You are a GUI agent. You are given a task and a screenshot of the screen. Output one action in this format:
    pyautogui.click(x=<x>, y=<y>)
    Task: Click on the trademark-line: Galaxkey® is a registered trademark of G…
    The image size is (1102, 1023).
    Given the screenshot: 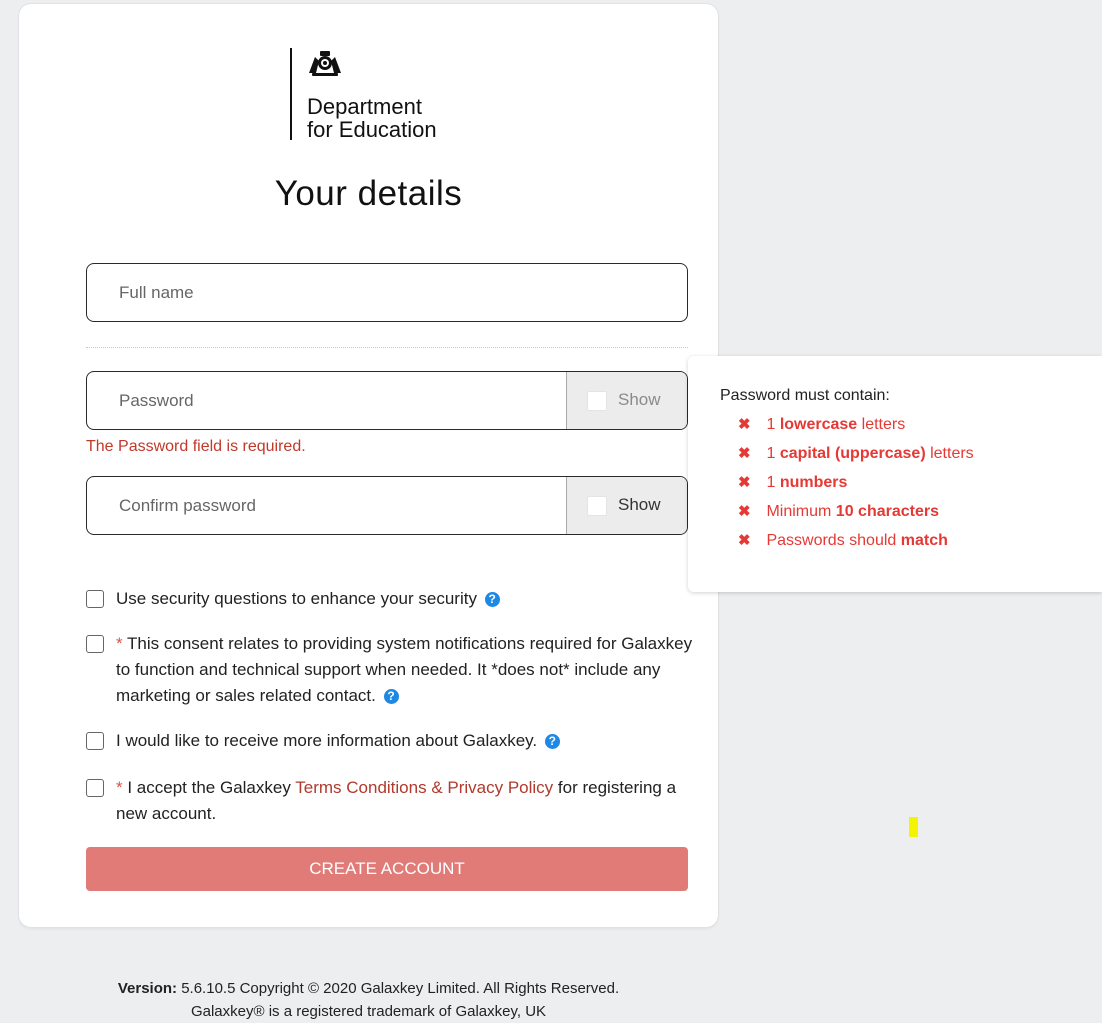 What is the action you would take?
    pyautogui.click(x=368, y=1011)
    